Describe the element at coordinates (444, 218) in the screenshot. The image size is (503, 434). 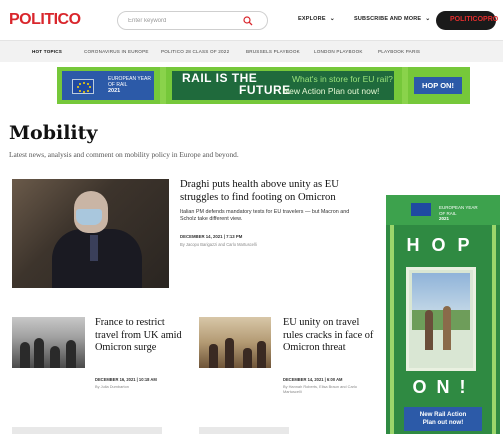
I see `side-eu-year: 2021` at that location.